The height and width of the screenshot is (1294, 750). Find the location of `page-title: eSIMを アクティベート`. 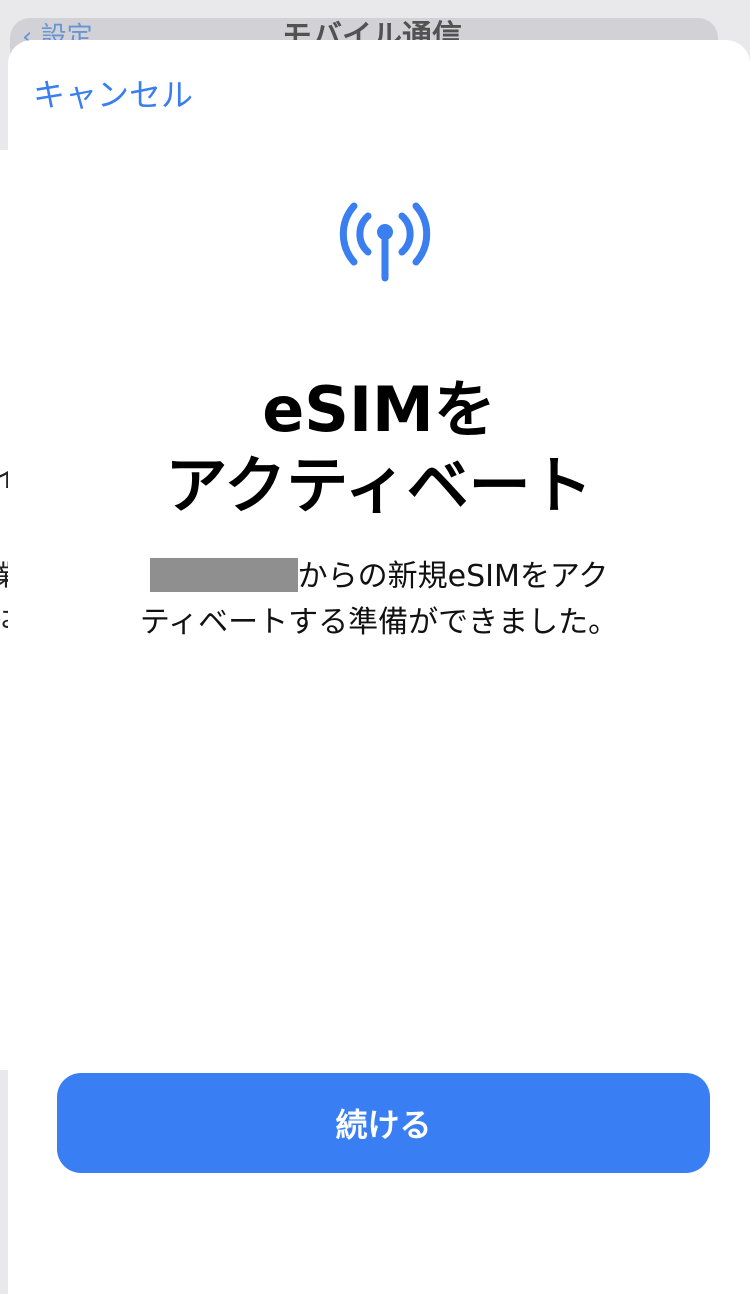

page-title: eSIMを アクティベート is located at coordinates (379, 448).